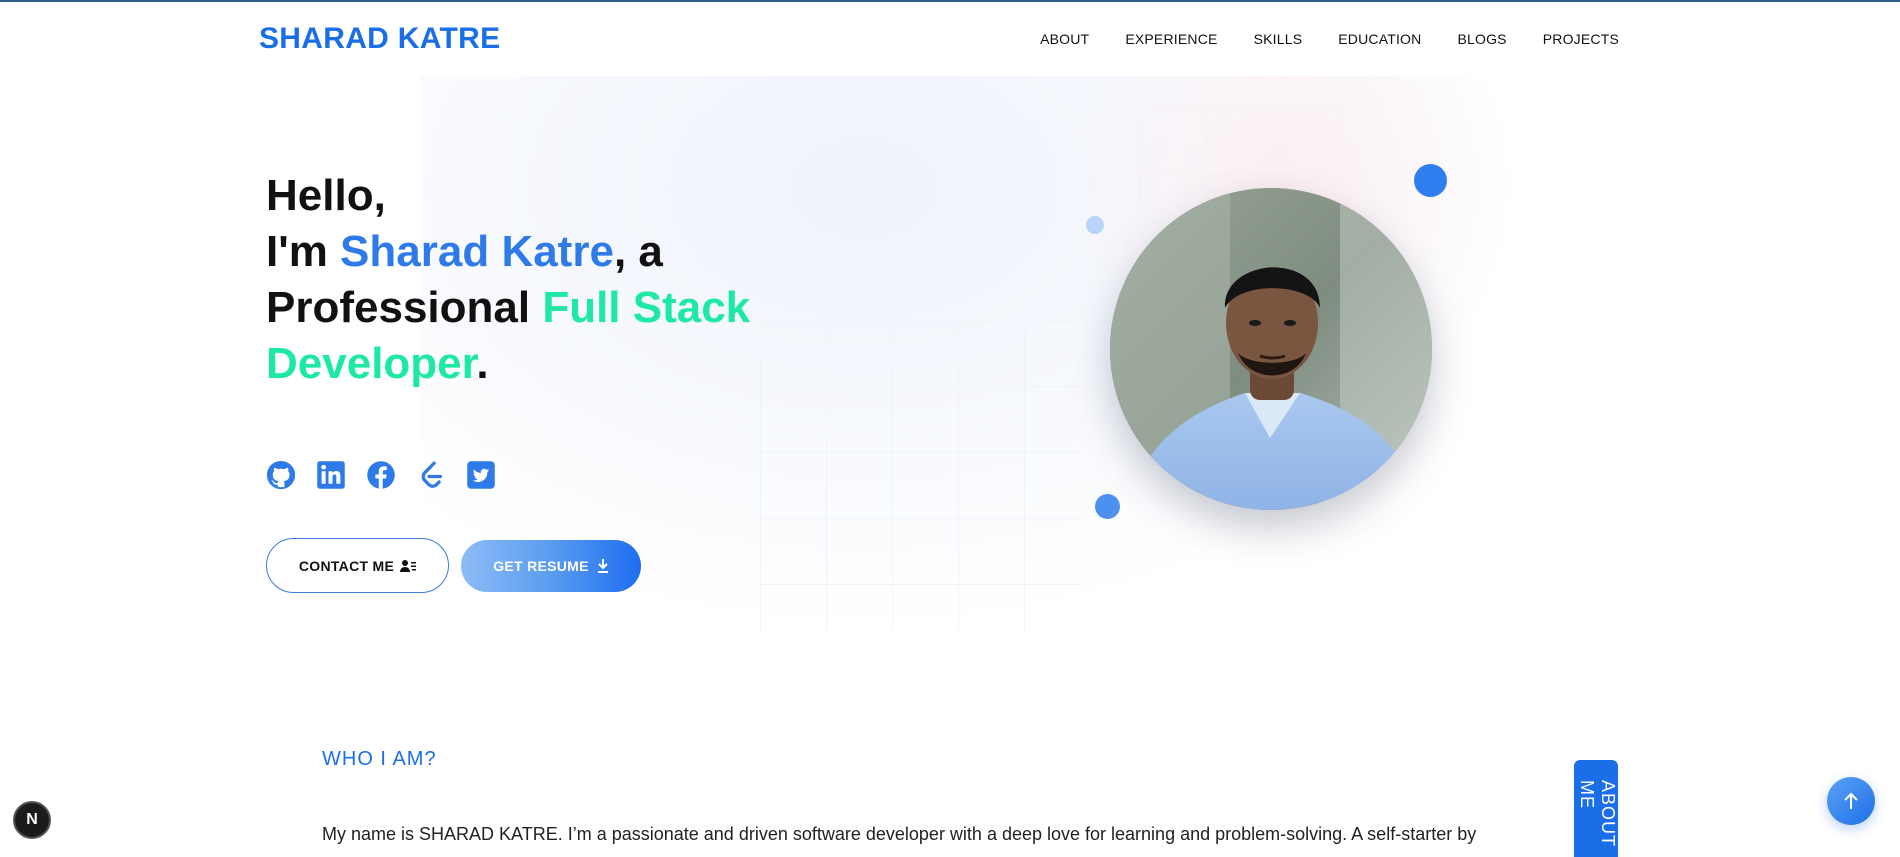  I want to click on hero-intro-suffix: , a, so click(638, 251).